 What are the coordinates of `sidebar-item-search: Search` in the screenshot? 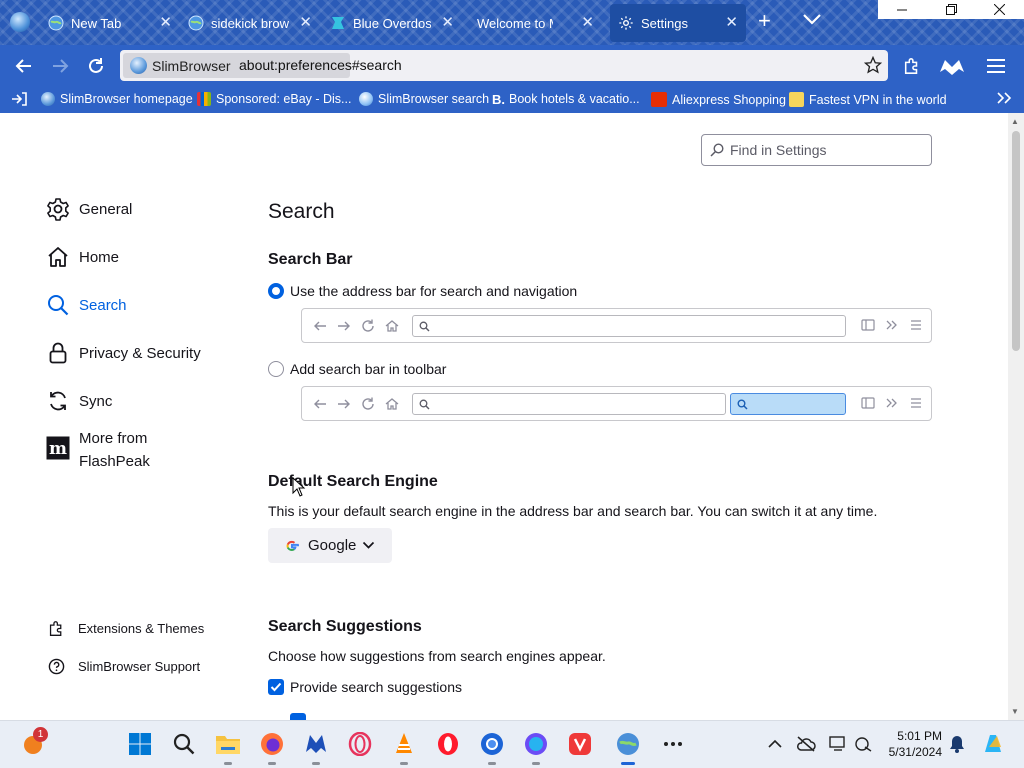 It's located at (86, 305).